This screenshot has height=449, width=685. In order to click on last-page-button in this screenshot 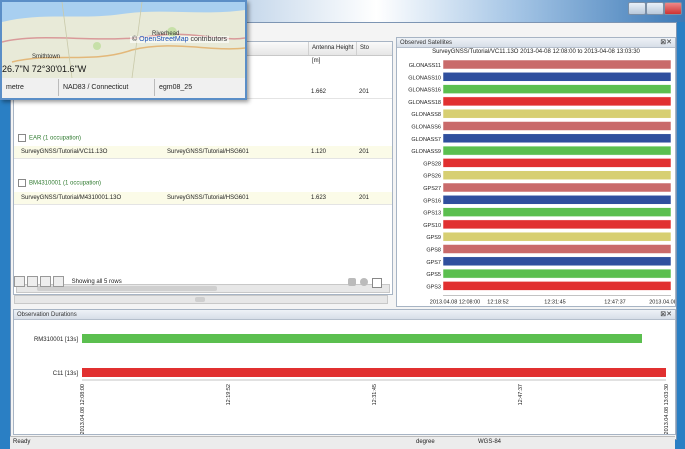, I will do `click(58, 281)`.